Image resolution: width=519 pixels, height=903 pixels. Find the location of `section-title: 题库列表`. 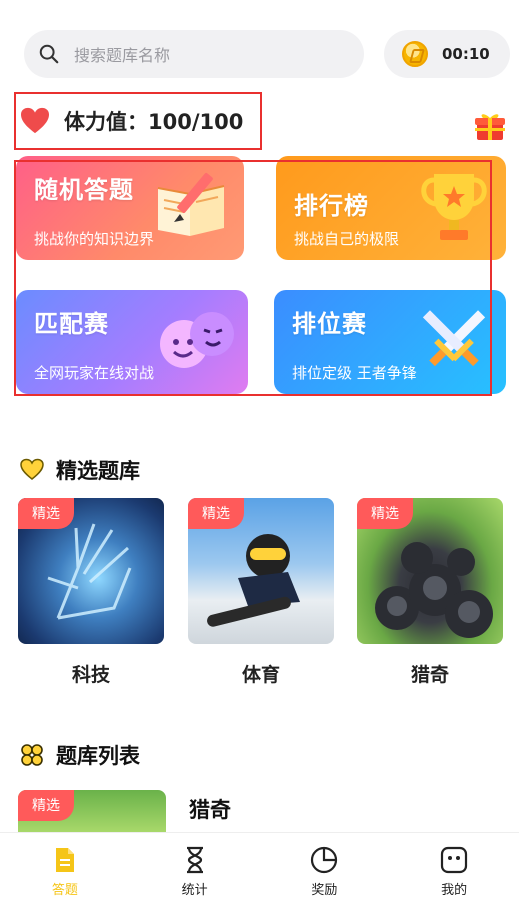

section-title: 题库列表 is located at coordinates (98, 756).